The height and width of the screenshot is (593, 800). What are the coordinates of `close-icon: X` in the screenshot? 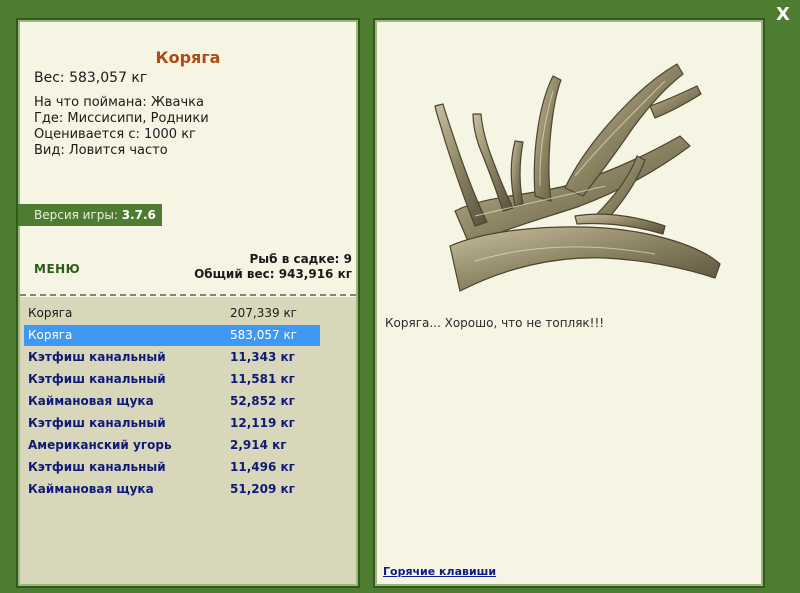 It's located at (783, 15).